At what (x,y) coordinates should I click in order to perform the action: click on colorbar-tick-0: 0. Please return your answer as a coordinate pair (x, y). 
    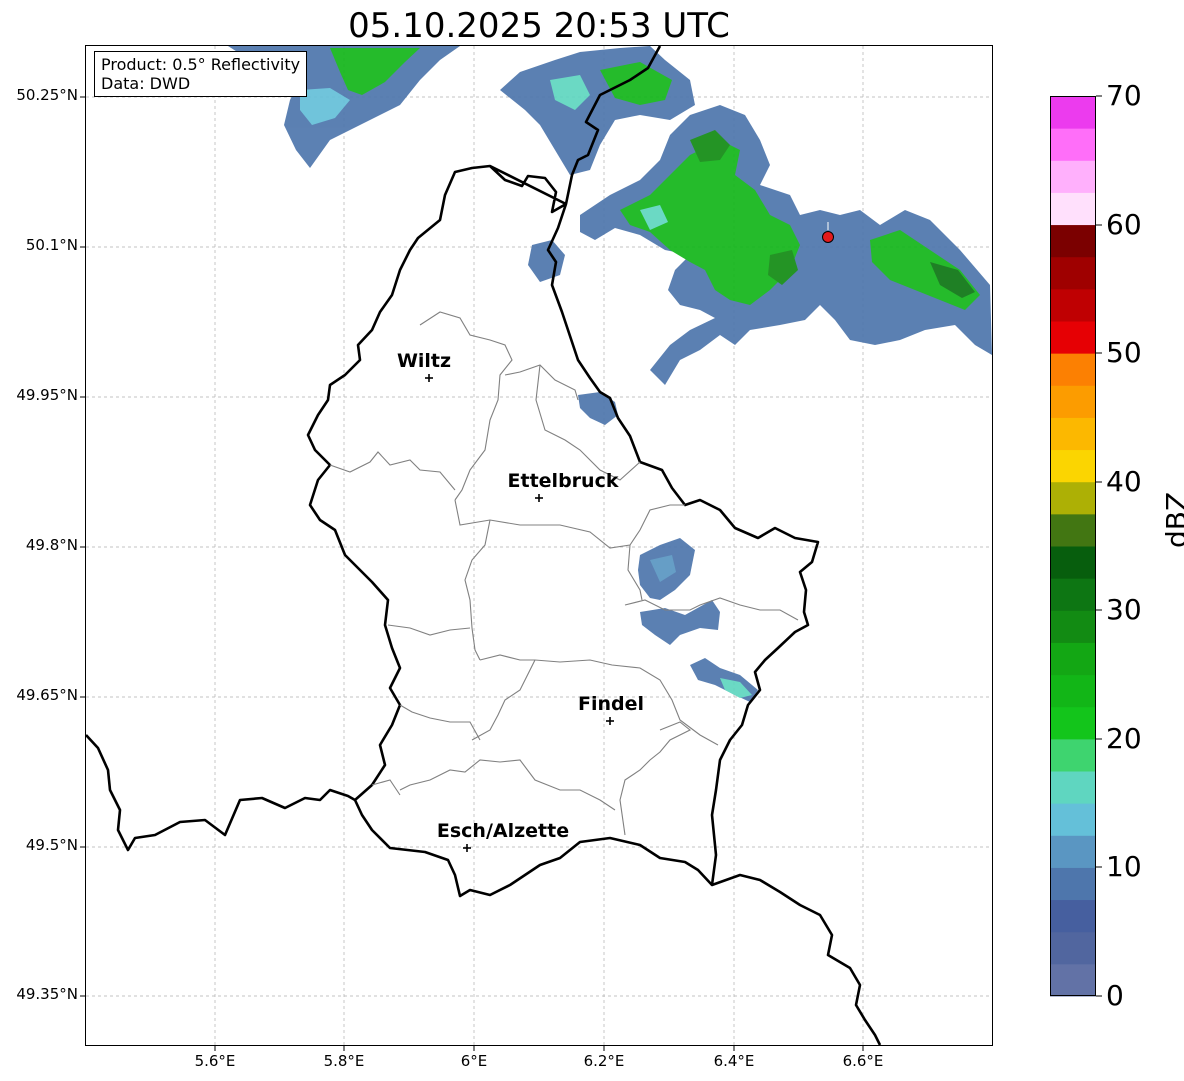
    Looking at the image, I should click on (1115, 995).